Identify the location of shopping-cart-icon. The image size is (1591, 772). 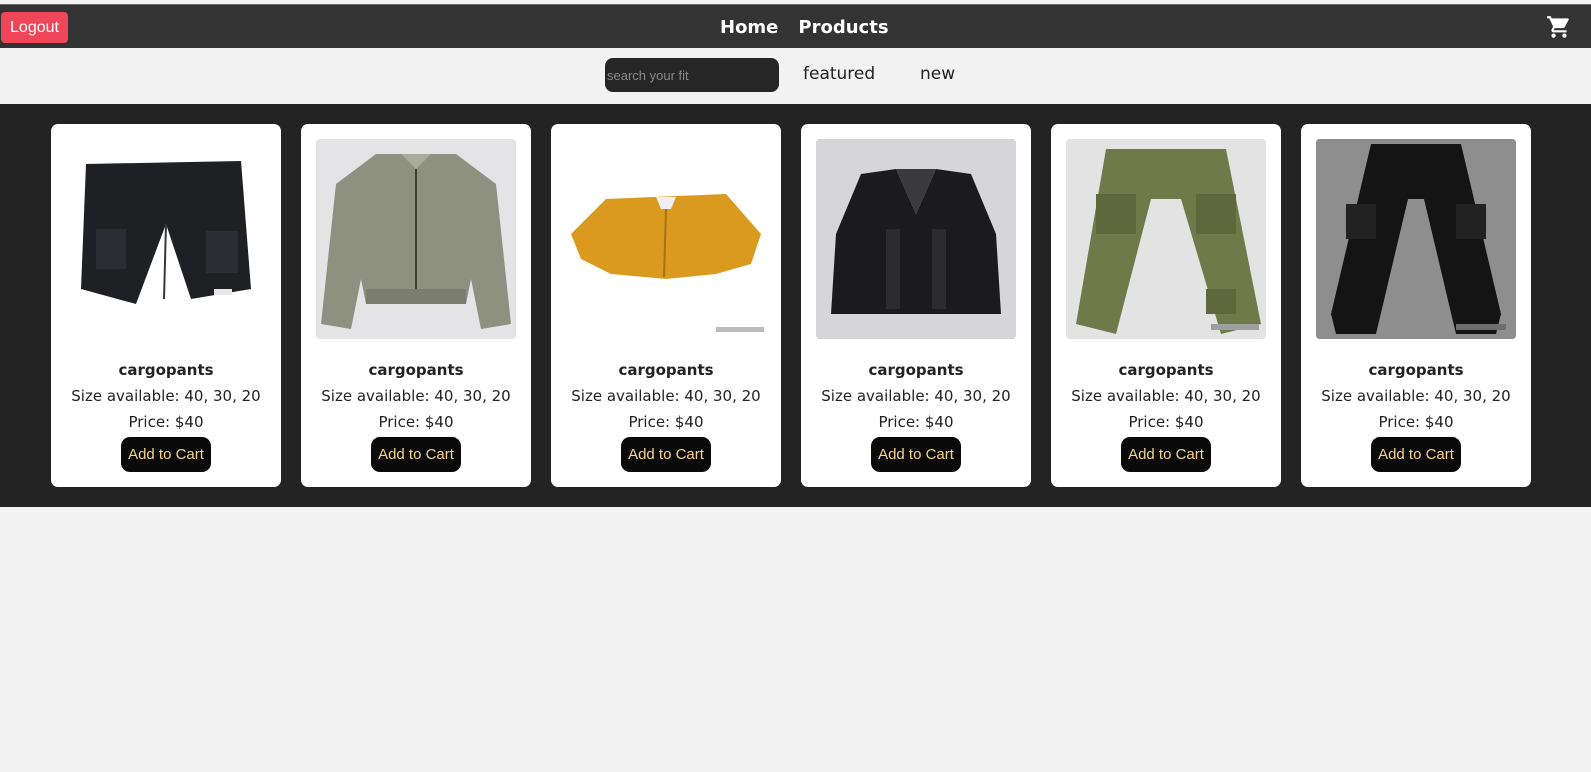
(1559, 27).